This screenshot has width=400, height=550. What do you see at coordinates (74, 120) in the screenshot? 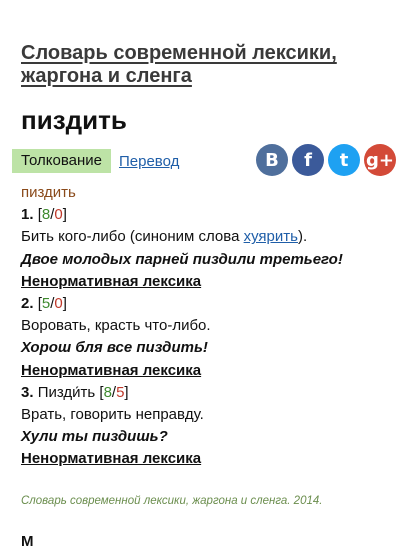
I see `headword: пиздить` at bounding box center [74, 120].